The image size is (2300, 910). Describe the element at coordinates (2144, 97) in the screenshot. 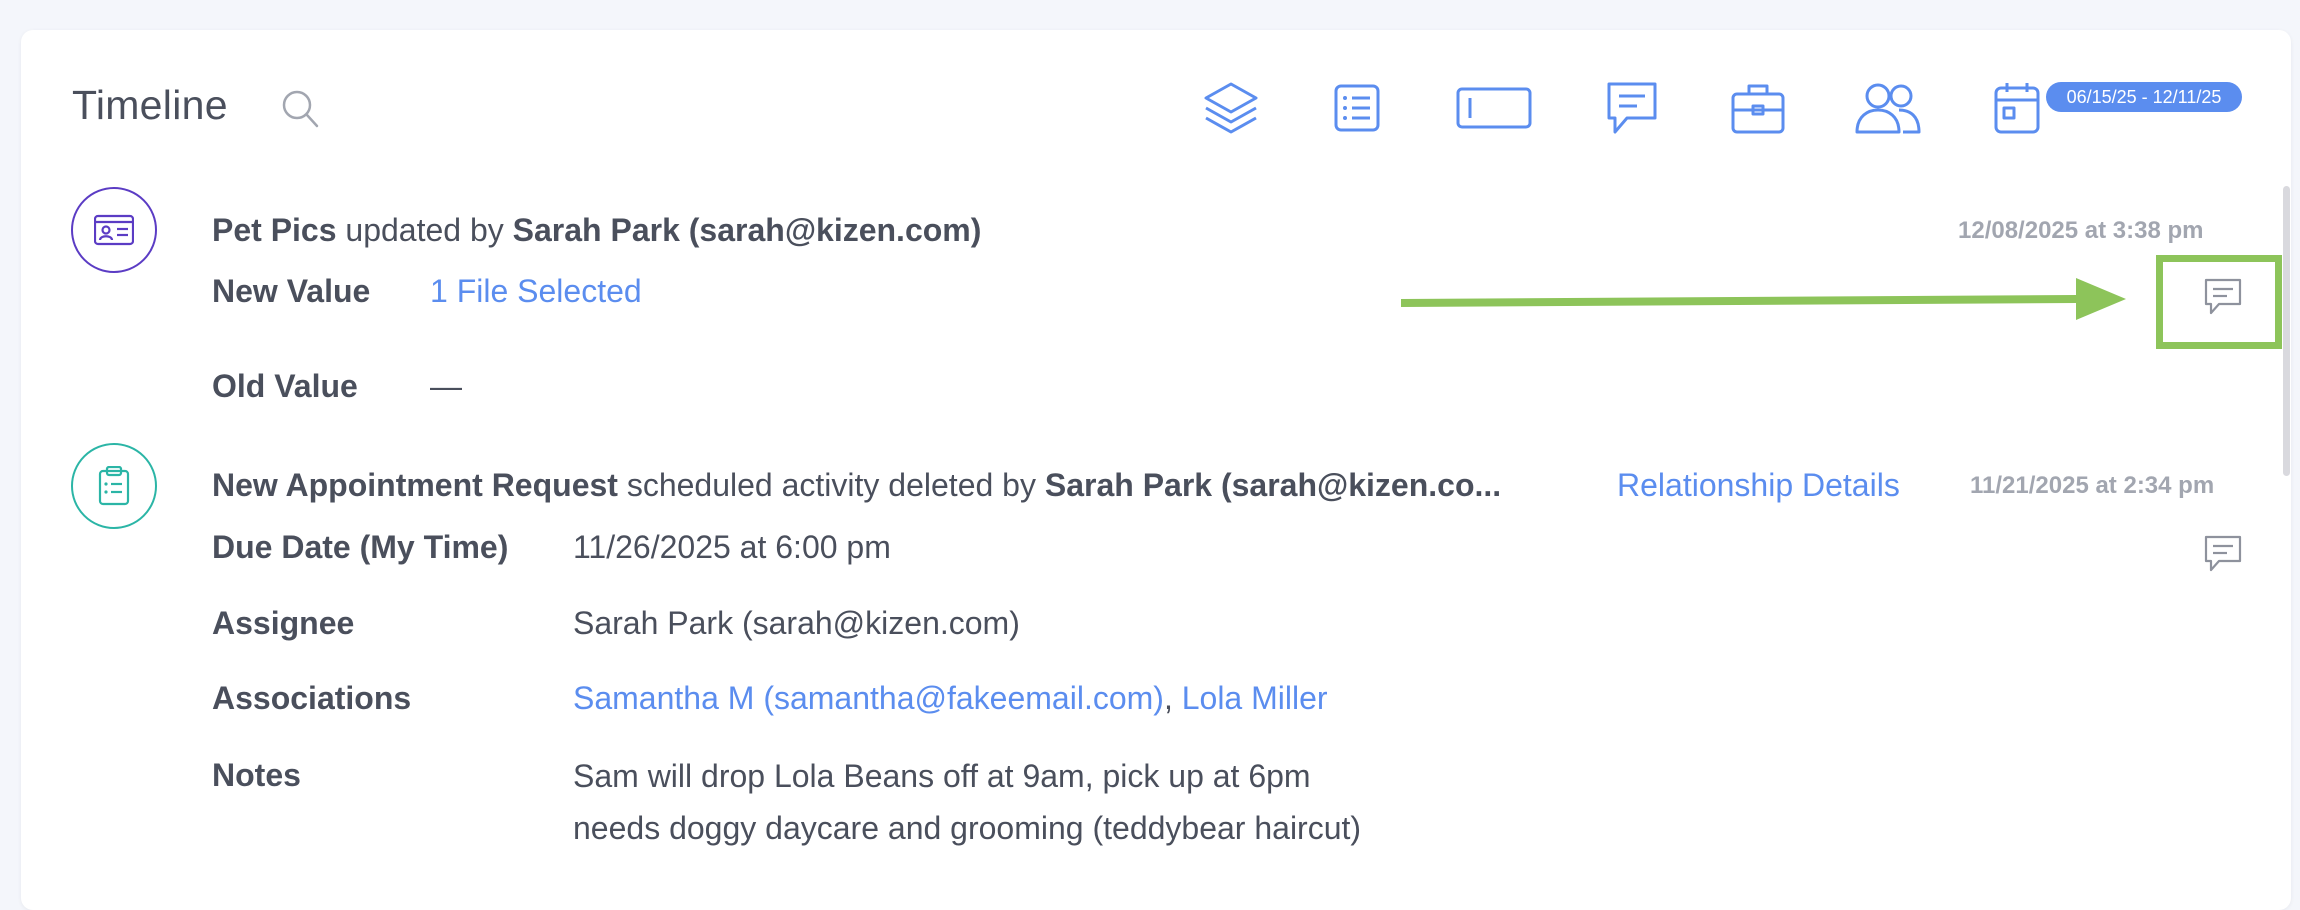

I see `date-range-badge: 06/15/25 - 12/11/25` at that location.